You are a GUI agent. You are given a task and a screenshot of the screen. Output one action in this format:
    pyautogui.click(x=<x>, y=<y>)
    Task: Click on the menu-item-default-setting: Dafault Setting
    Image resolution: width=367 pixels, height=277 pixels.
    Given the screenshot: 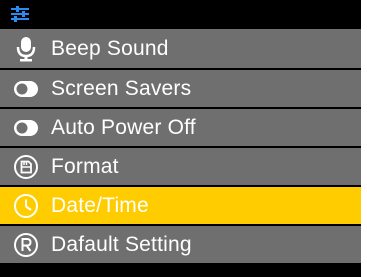 What is the action you would take?
    pyautogui.click(x=180, y=243)
    